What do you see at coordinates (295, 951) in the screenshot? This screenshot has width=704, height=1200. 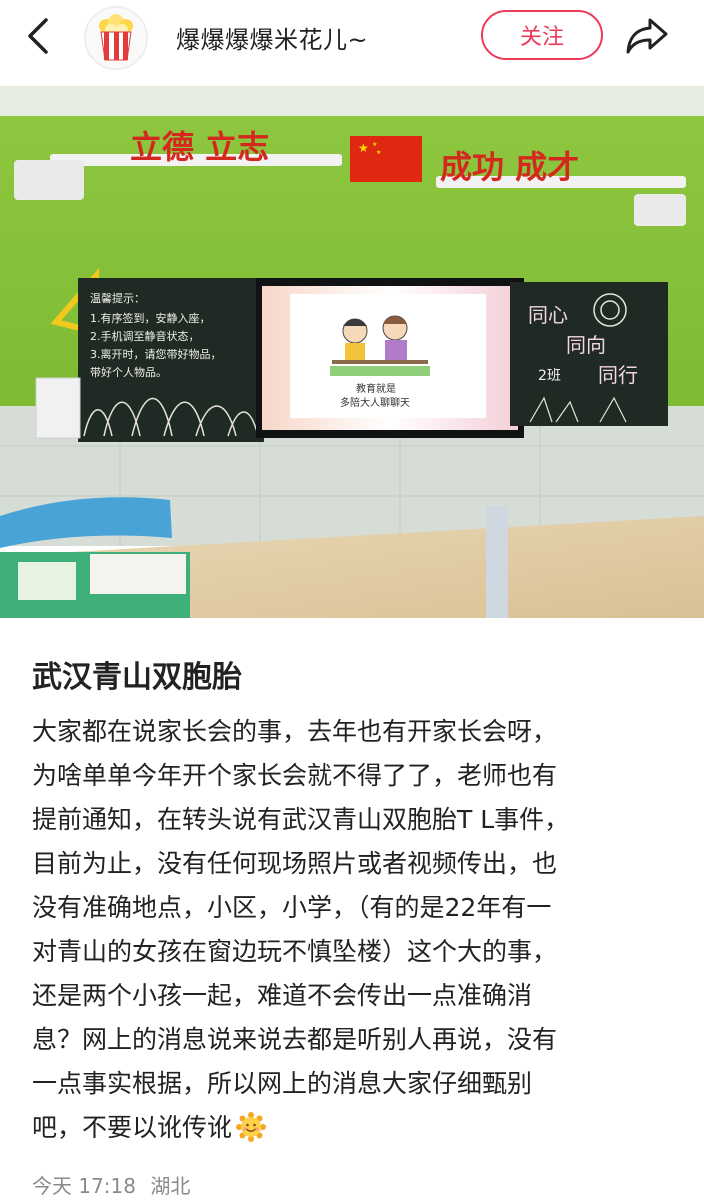 I see `body-line: 对青山的女孩在窗边玩不慎坠楼）这个大的事，` at bounding box center [295, 951].